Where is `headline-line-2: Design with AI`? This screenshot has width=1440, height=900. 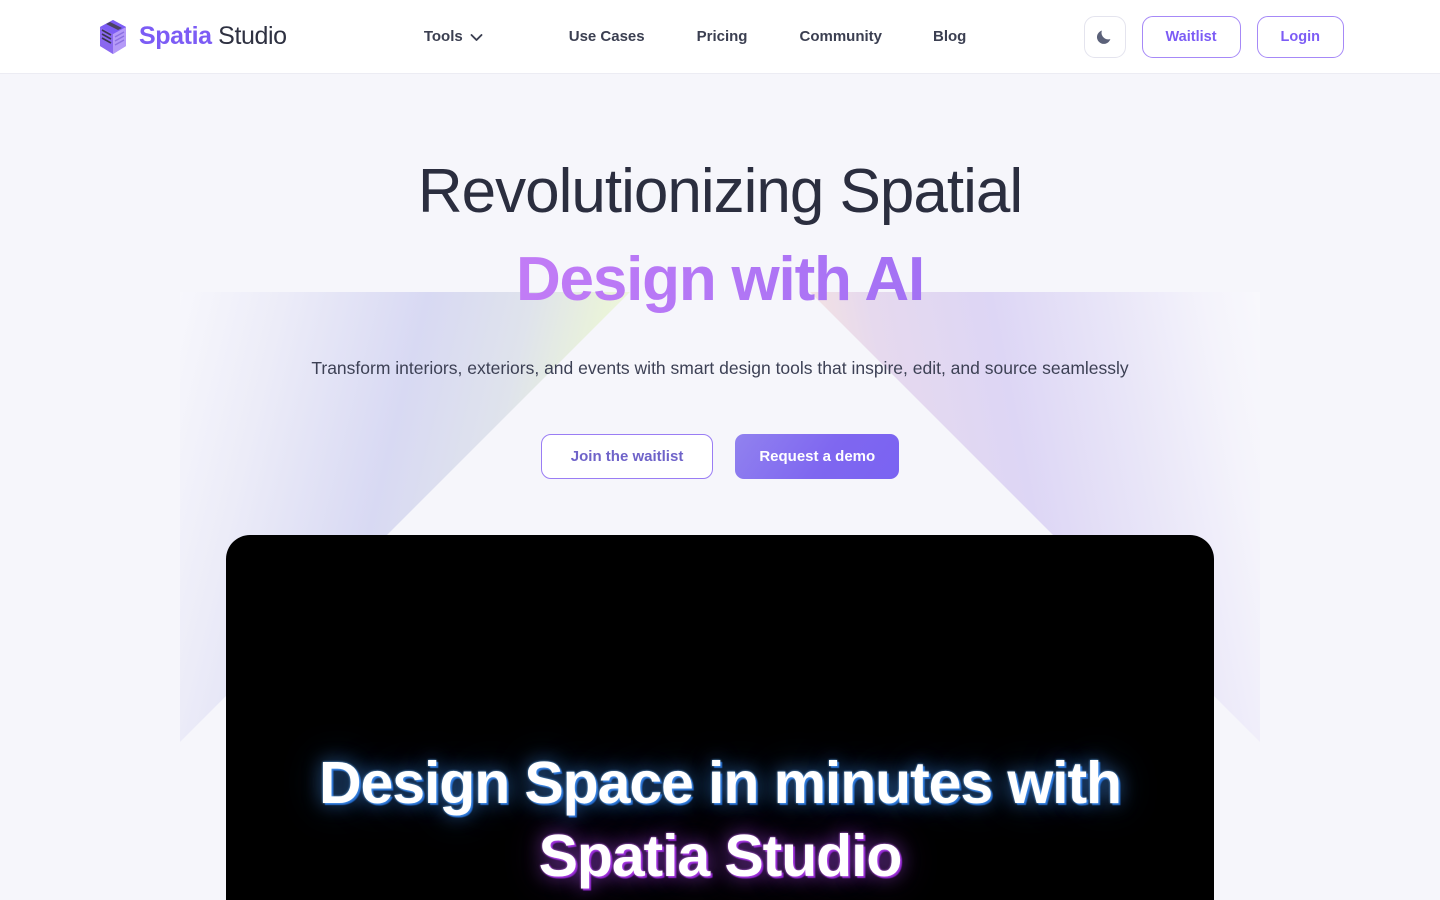 headline-line-2: Design with AI is located at coordinates (720, 280).